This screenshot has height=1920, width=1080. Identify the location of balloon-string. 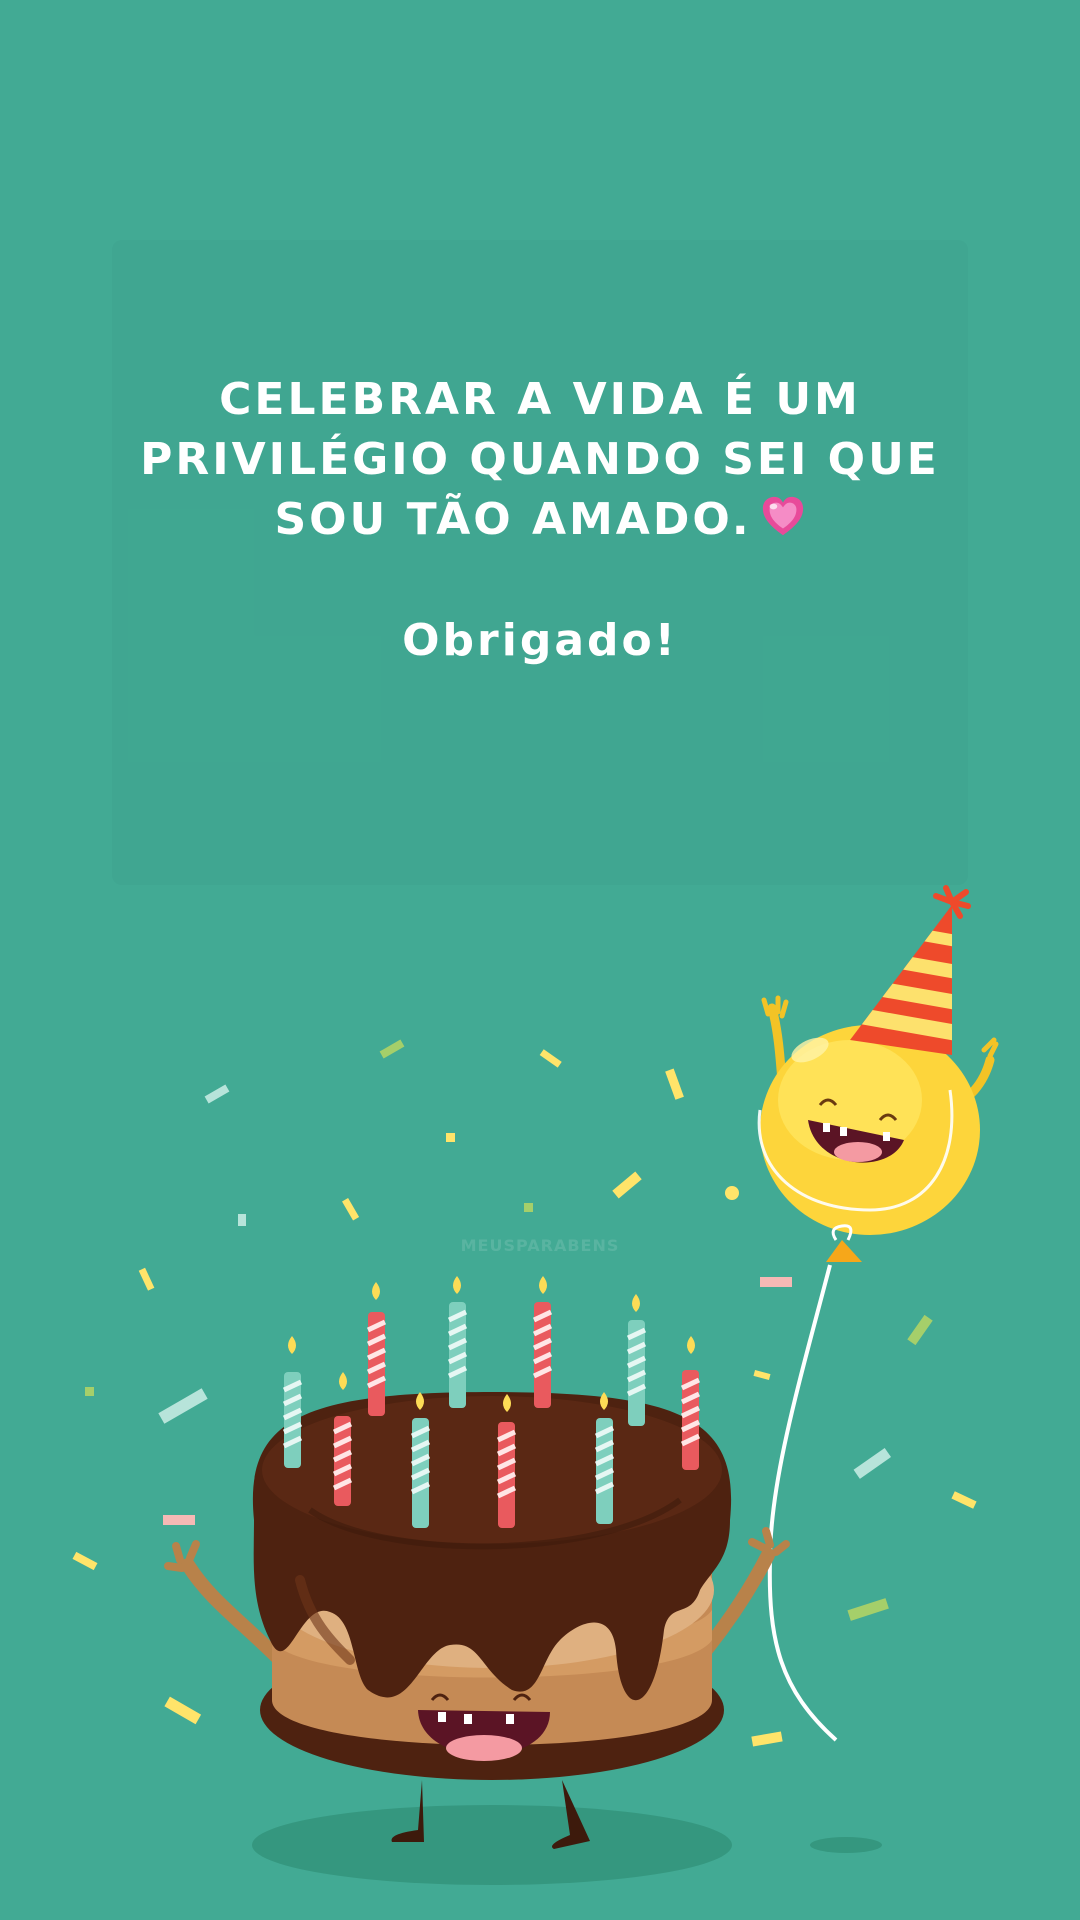
(802, 1503).